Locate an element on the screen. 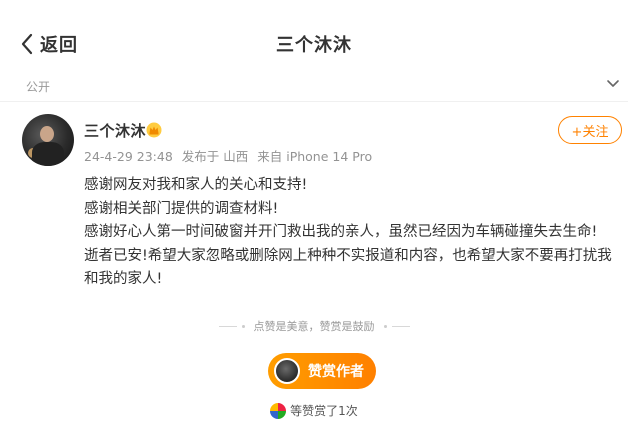 Image resolution: width=628 pixels, height=442 pixels. reward-avatar is located at coordinates (287, 371).